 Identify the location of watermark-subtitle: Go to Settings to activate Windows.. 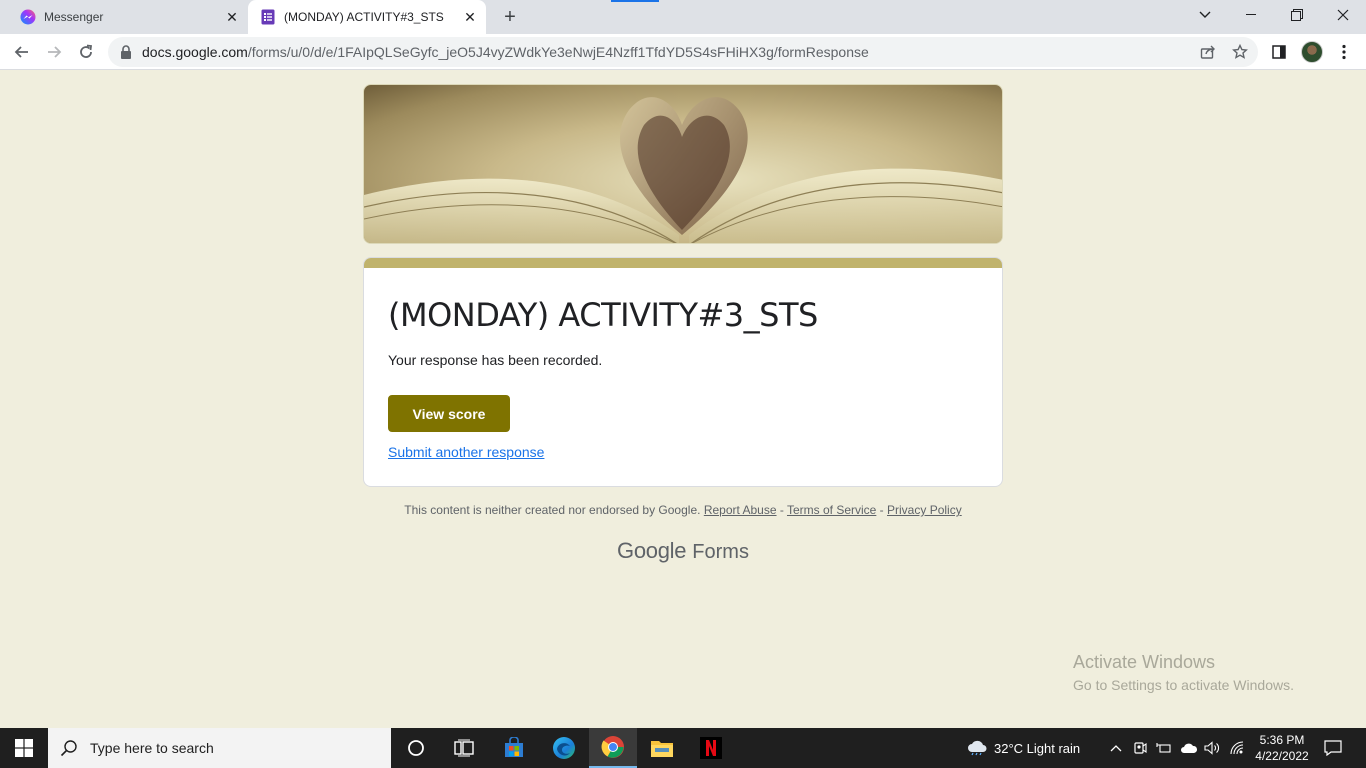
(1183, 685).